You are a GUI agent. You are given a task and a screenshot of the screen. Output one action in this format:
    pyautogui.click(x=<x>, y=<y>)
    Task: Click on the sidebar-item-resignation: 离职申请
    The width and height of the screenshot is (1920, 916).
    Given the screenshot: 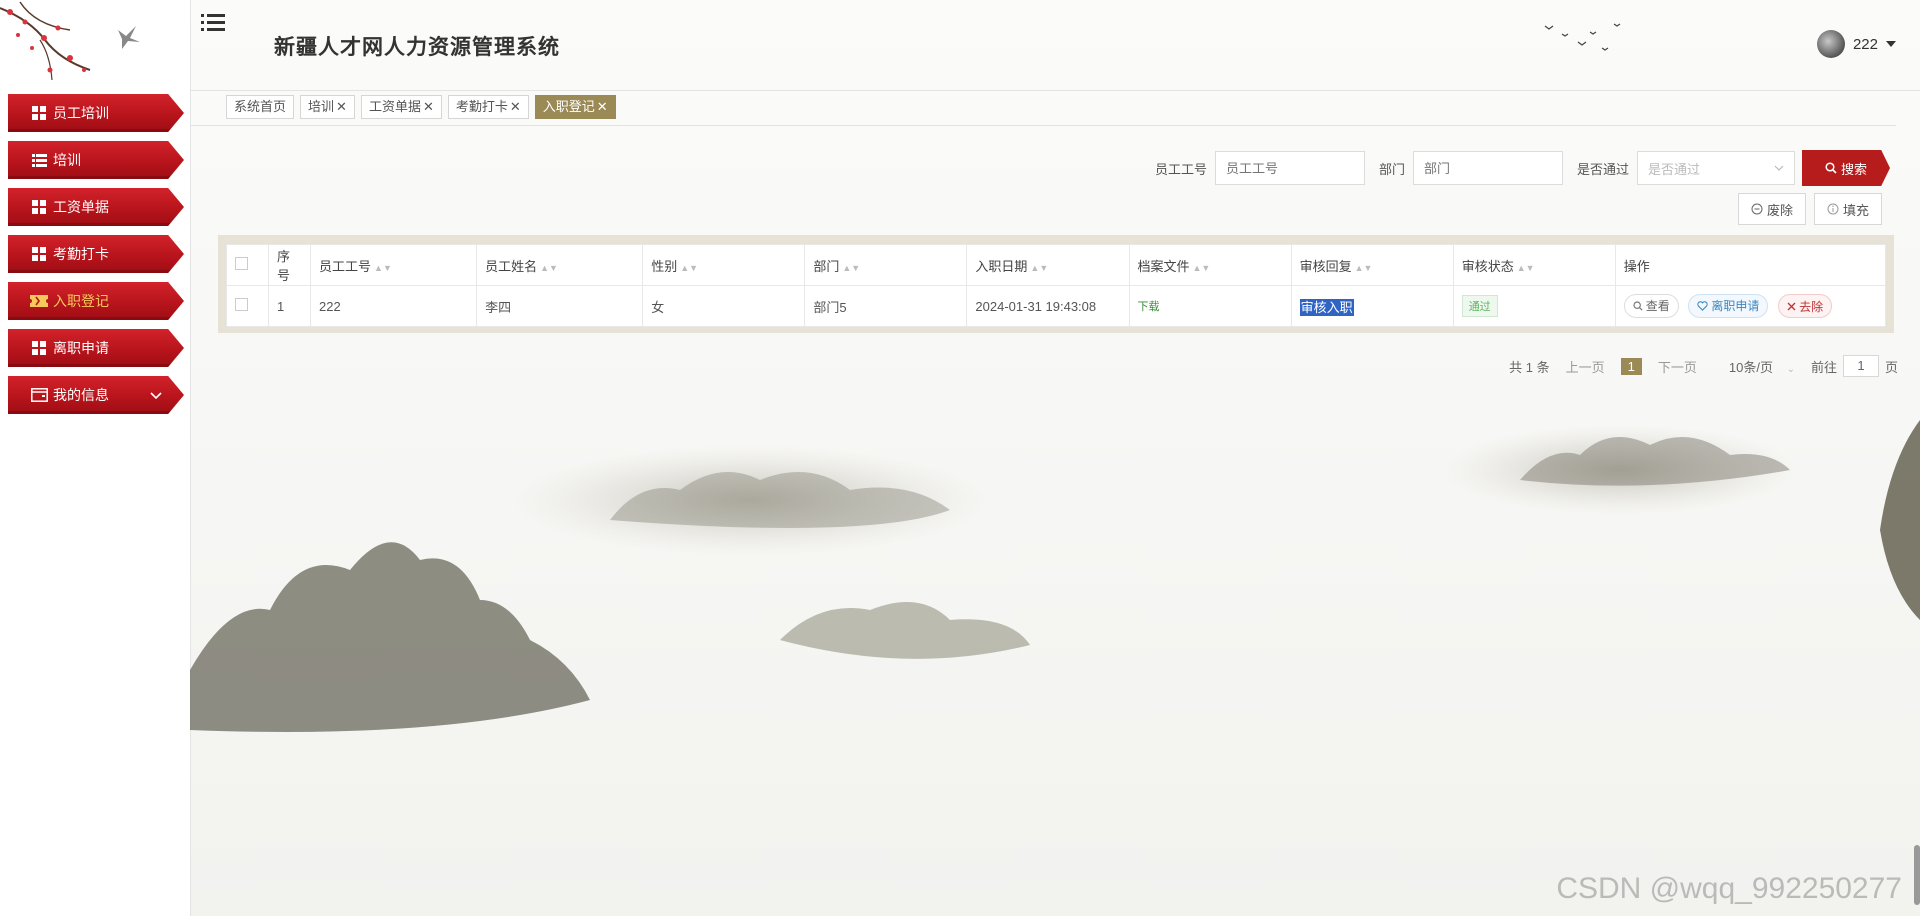 What is the action you would take?
    pyautogui.click(x=96, y=348)
    